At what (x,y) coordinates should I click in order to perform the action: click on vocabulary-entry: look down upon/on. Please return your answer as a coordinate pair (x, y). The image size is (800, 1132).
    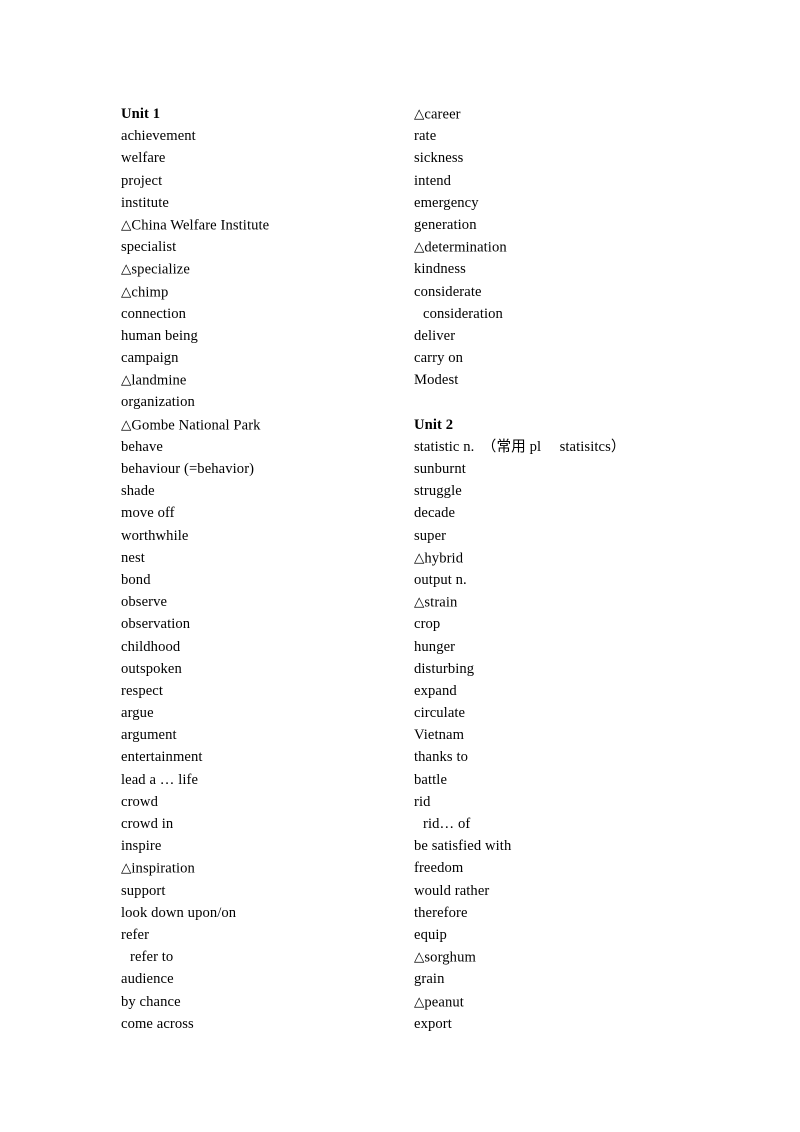
    Looking at the image, I should click on (267, 913).